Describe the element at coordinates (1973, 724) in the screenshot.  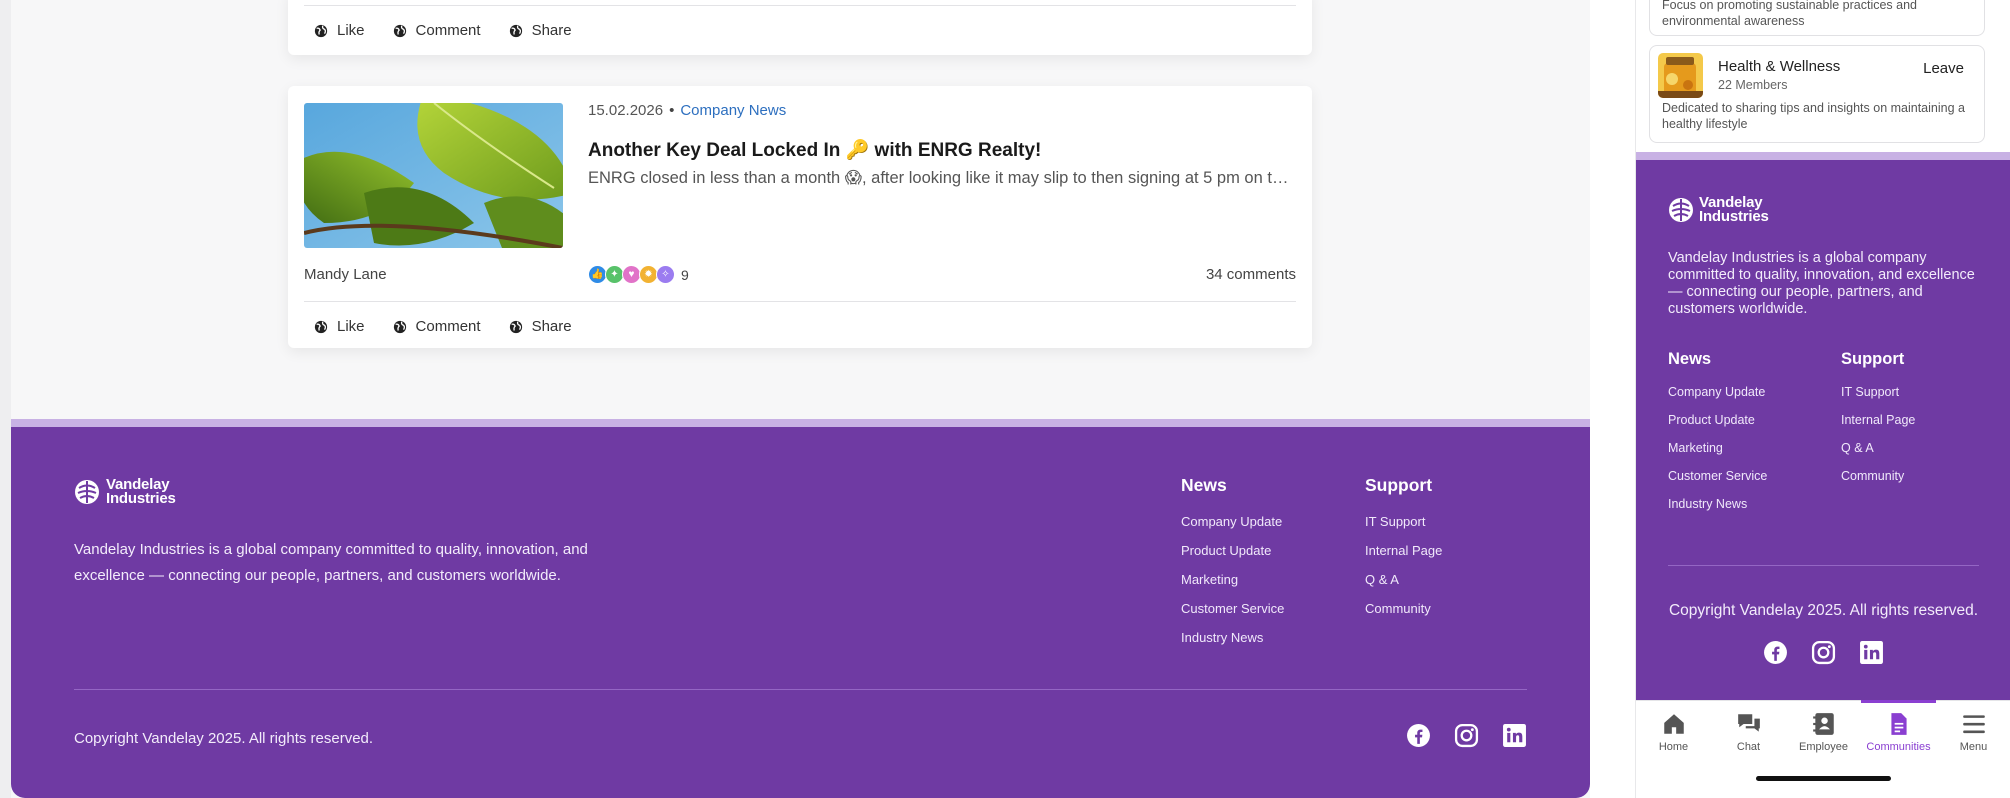
I see `menu-icon` at that location.